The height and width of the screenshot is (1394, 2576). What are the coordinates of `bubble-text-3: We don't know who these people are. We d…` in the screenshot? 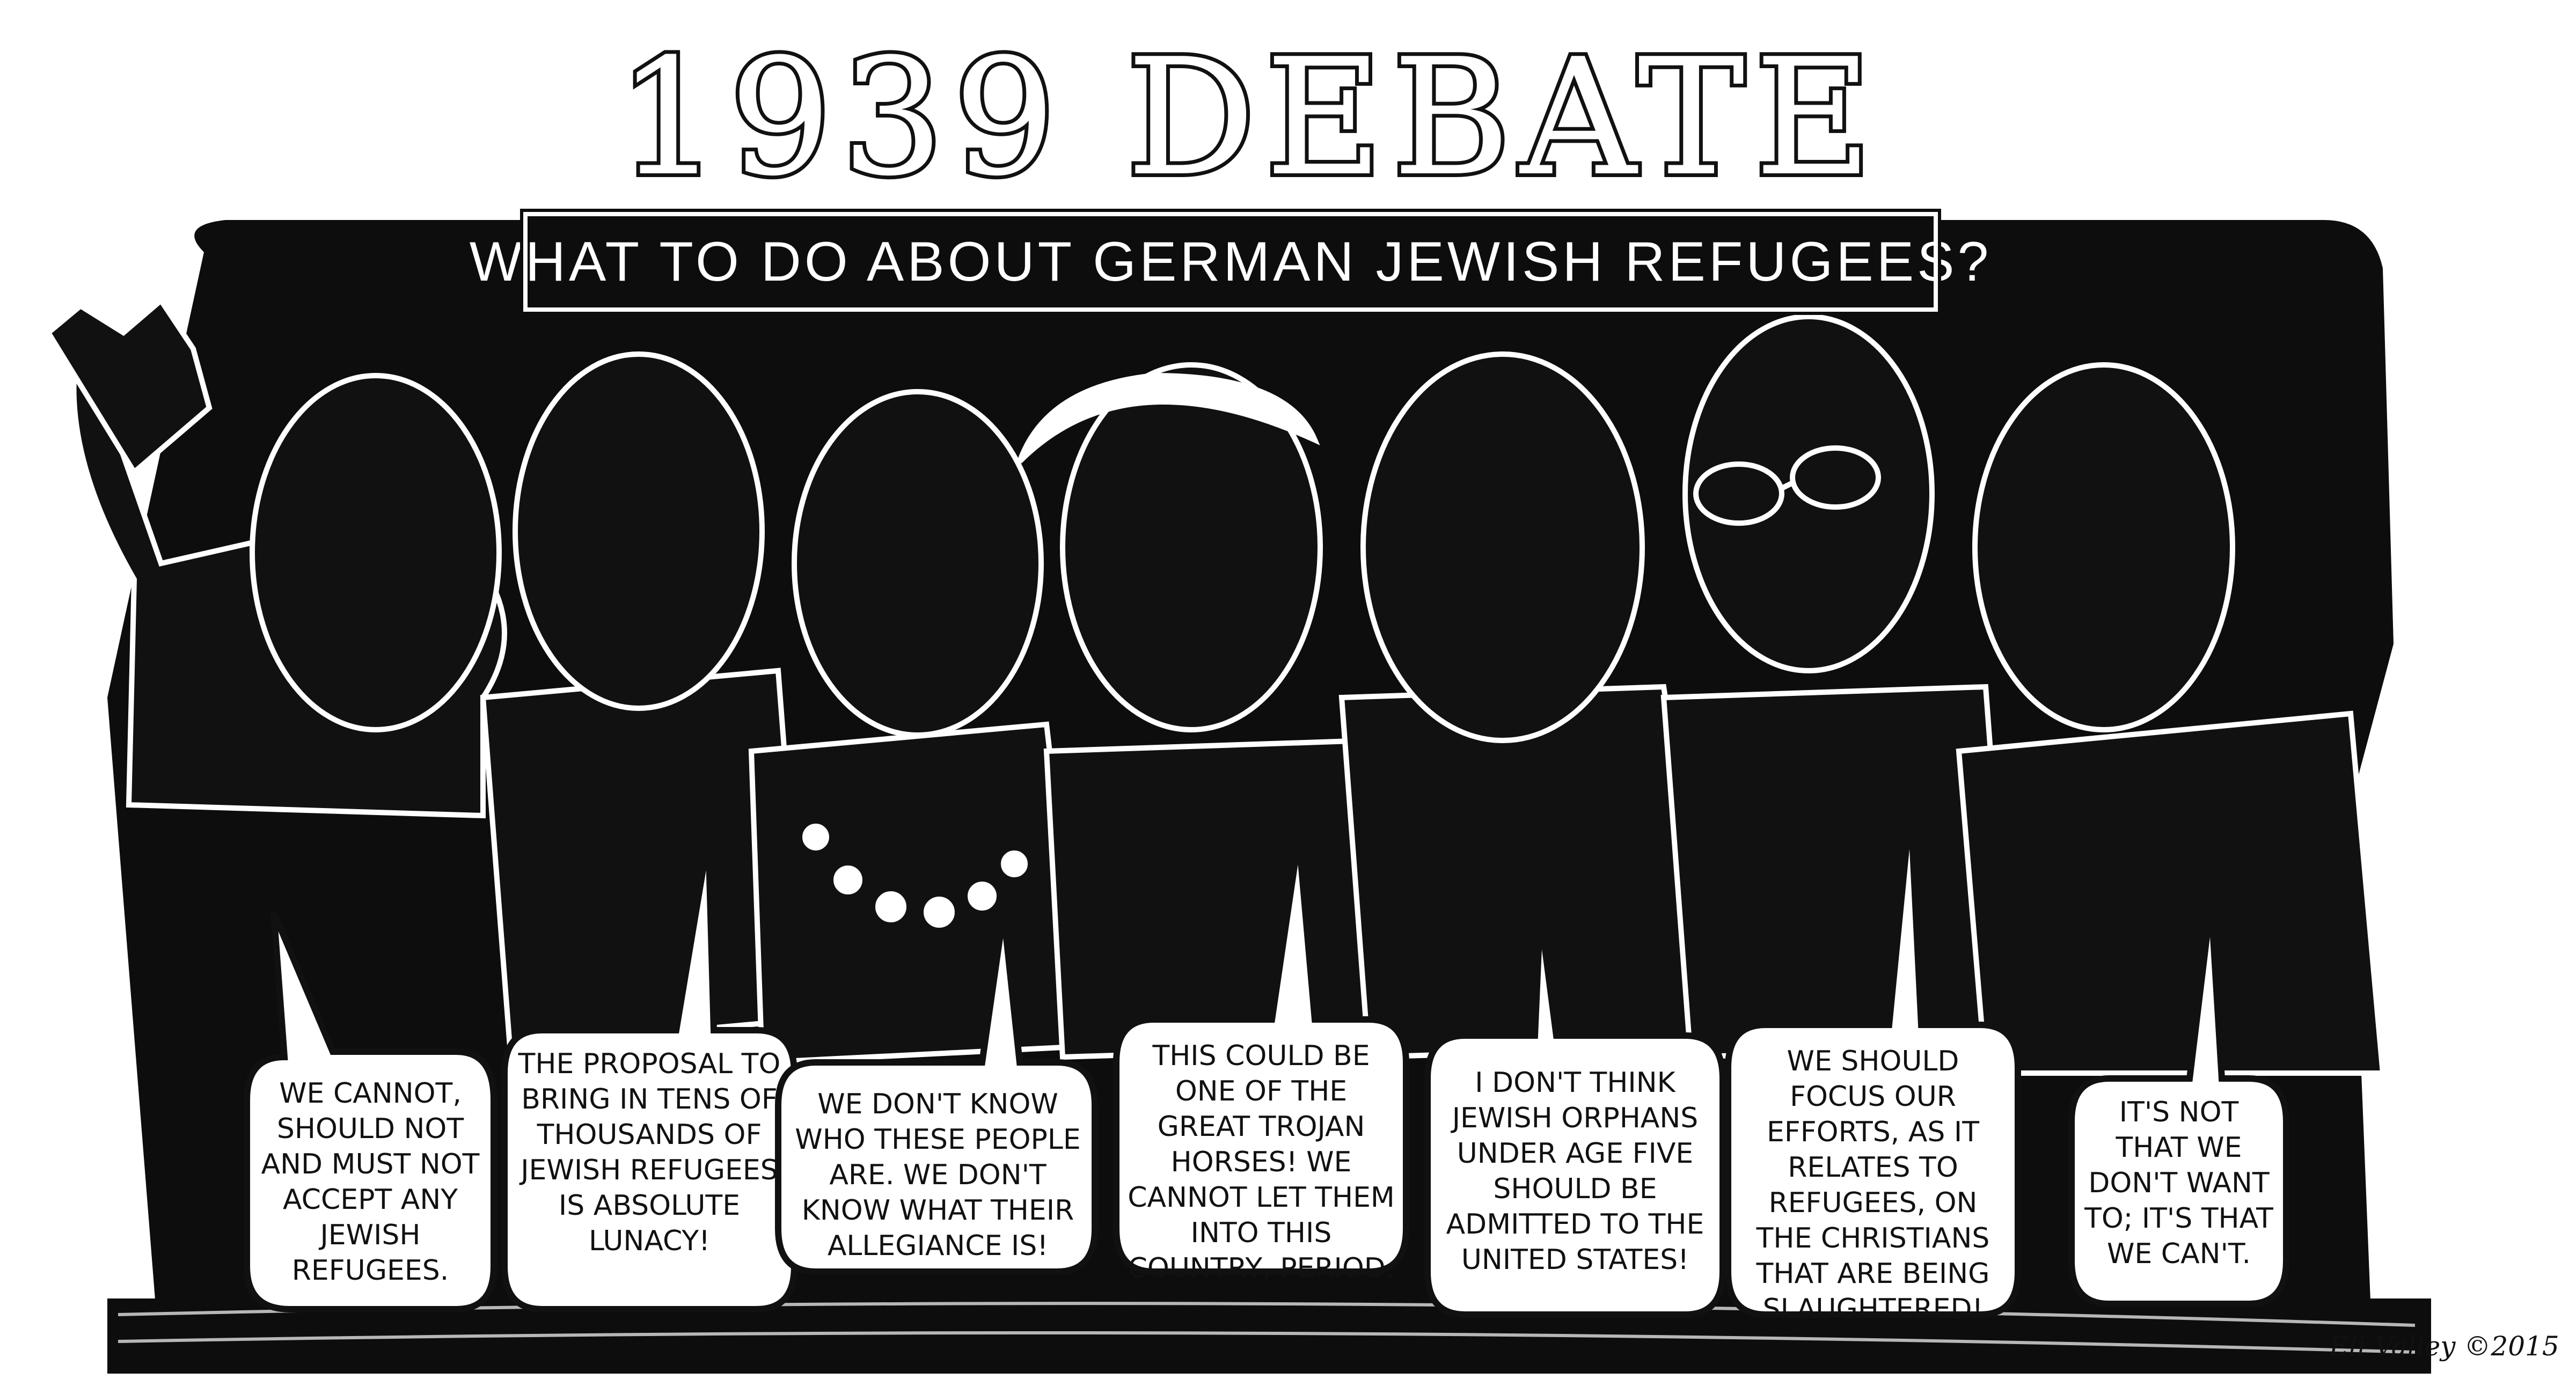 It's located at (938, 1175).